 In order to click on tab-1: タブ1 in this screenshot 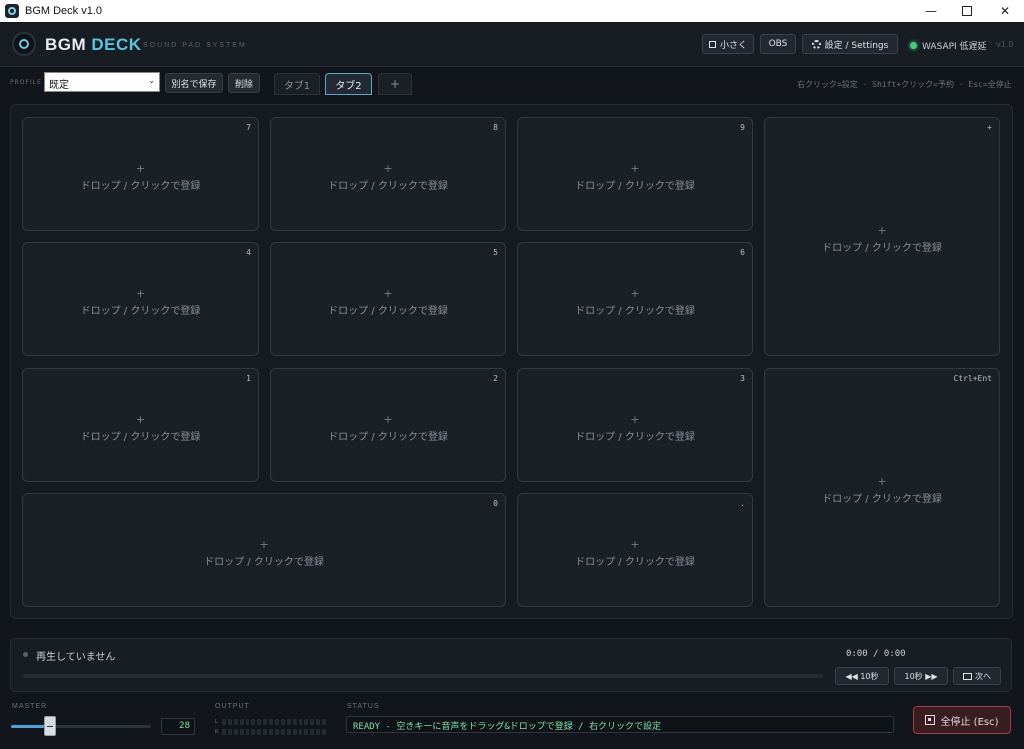, I will do `click(297, 84)`.